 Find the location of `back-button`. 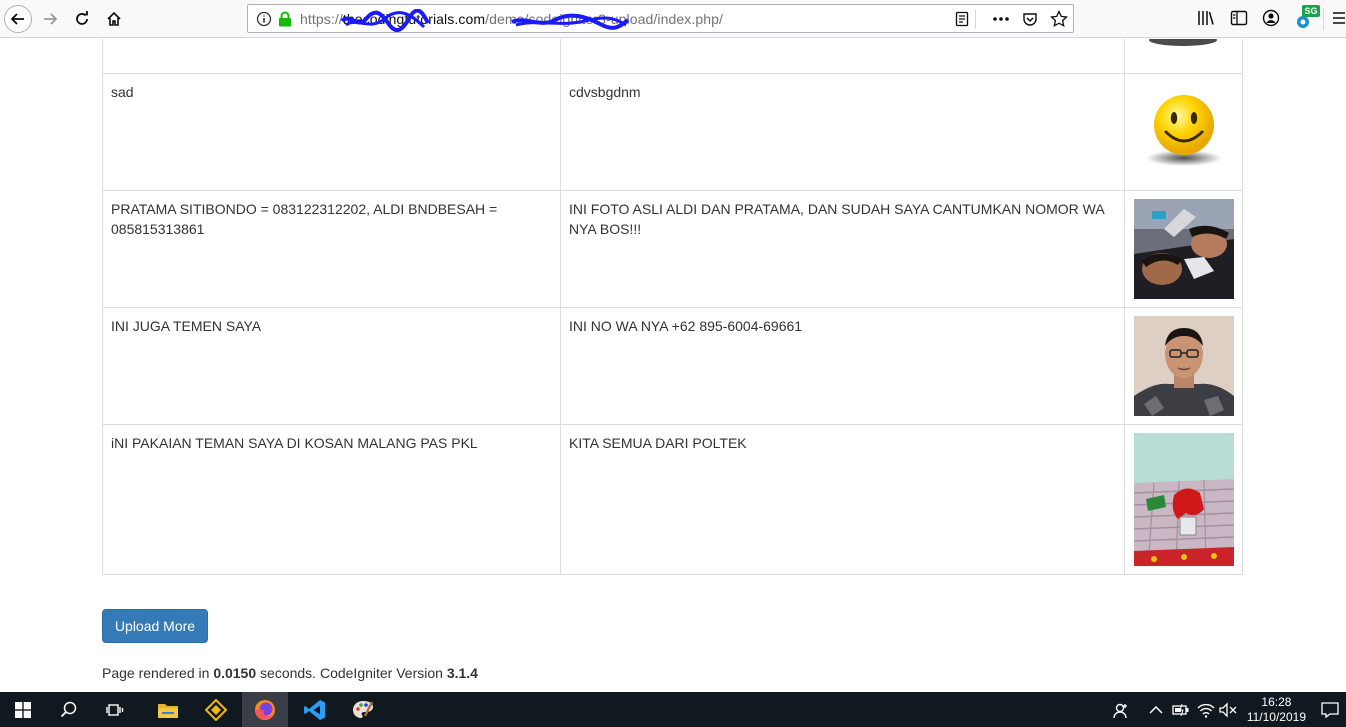

back-button is located at coordinates (18, 19).